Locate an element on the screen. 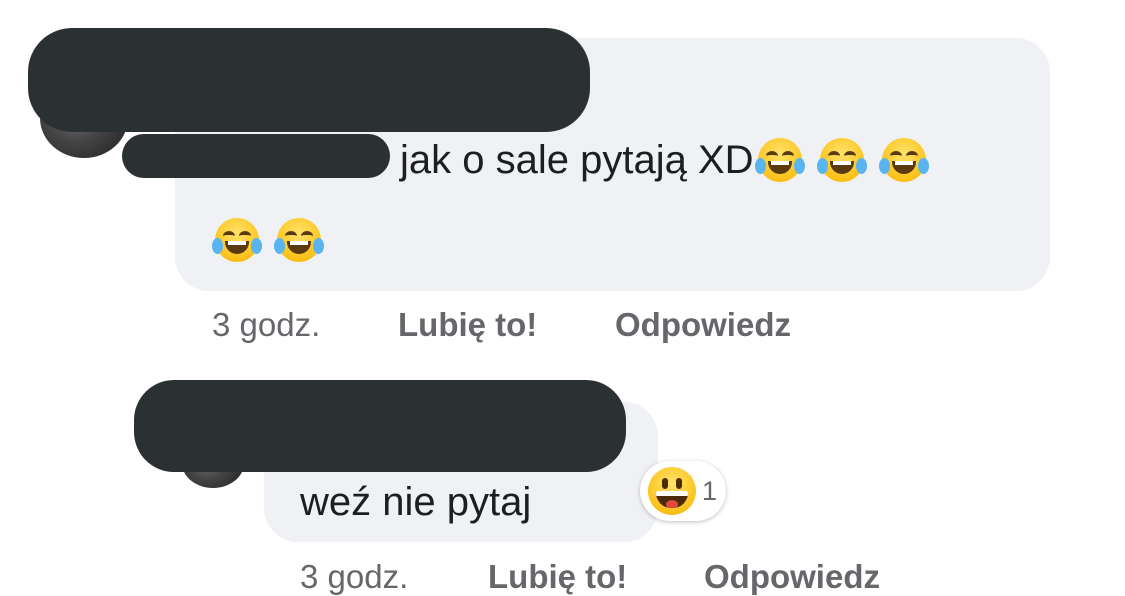 This screenshot has height=596, width=1125. like-button: Lubię to! is located at coordinates (467, 325).